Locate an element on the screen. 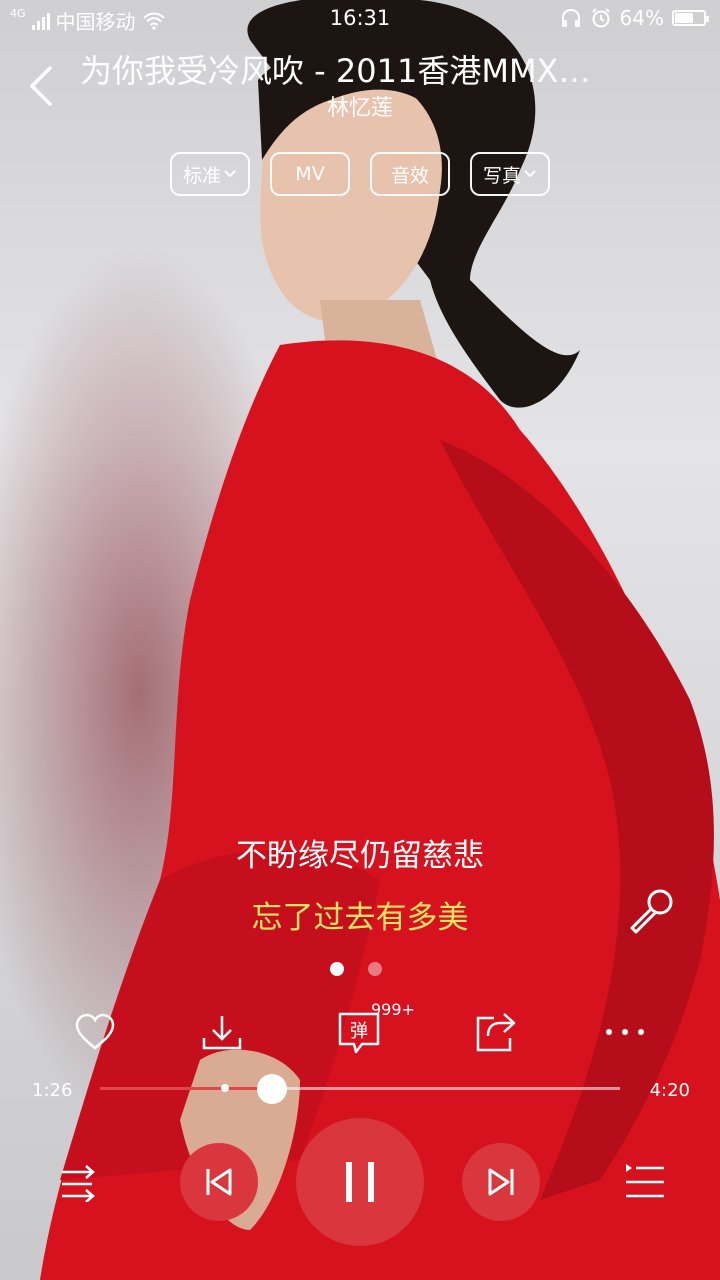 This screenshot has width=720, height=1280. battery-percent: 64% is located at coordinates (641, 18).